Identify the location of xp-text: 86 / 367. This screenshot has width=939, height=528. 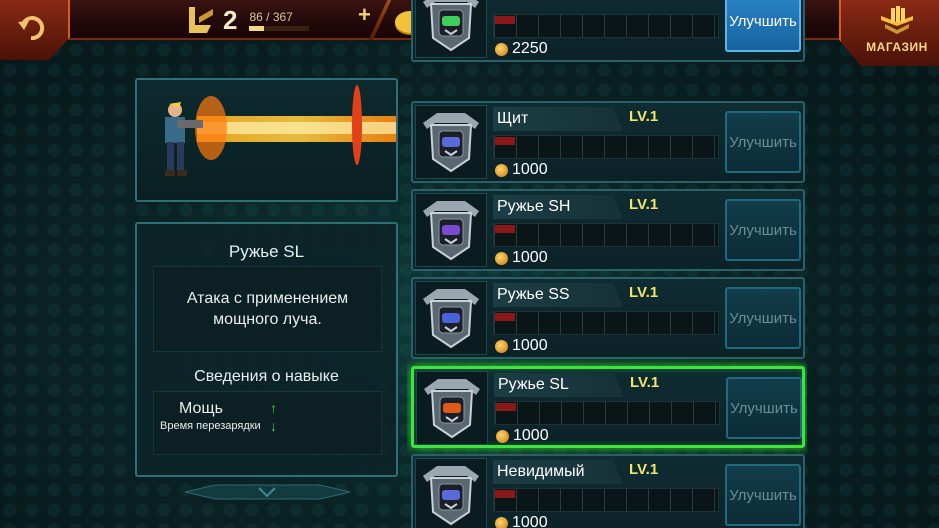
(271, 16).